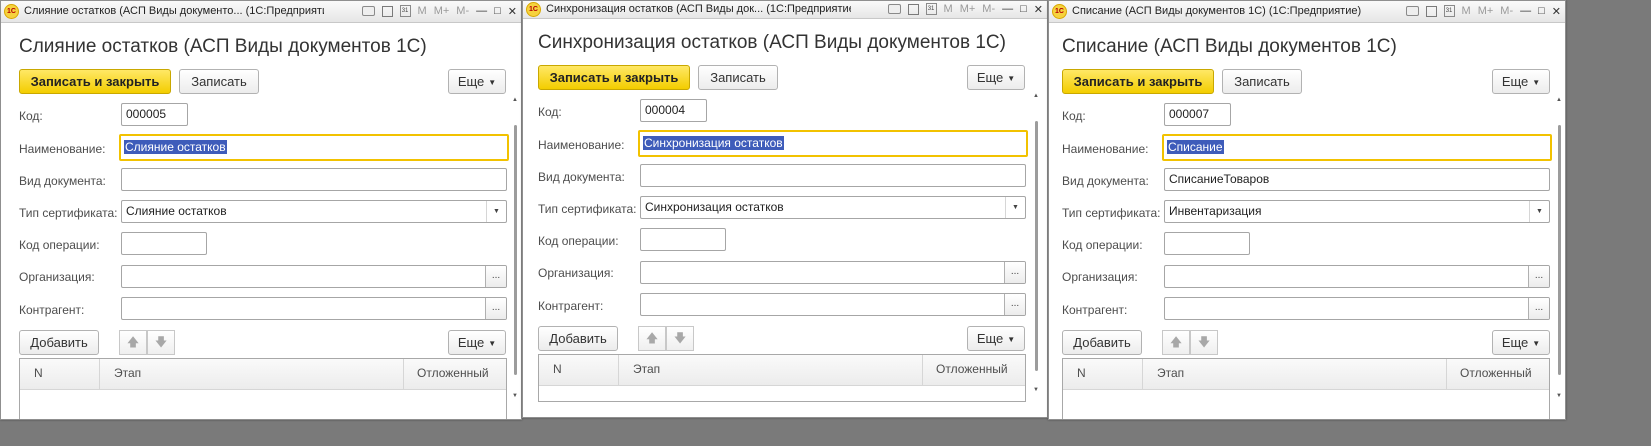 The height and width of the screenshot is (446, 1651). Describe the element at coordinates (314, 211) in the screenshot. I see `cert-type-select: Слияние остатков ▼` at that location.